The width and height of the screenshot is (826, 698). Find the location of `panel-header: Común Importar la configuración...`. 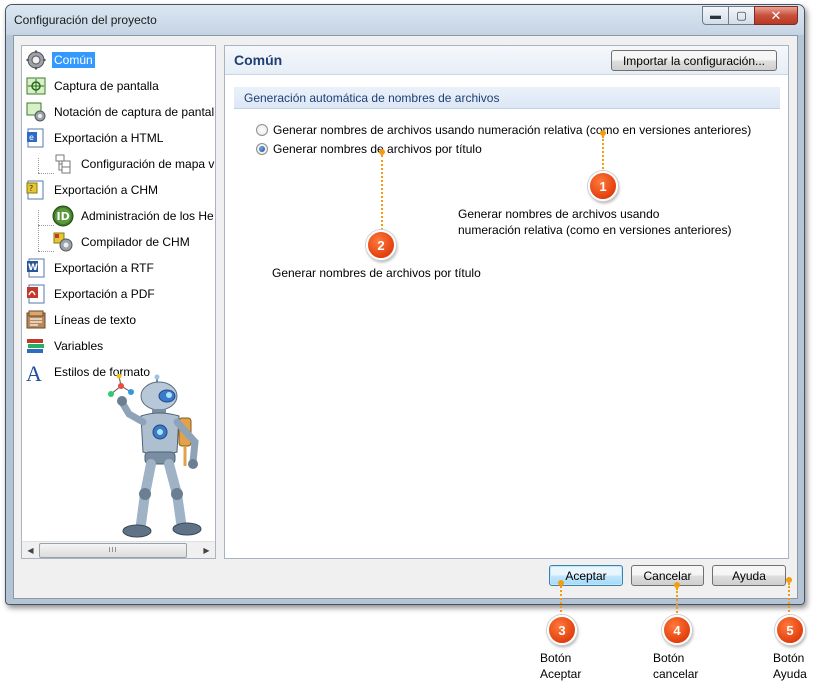

panel-header: Común Importar la configuración... is located at coordinates (506, 60).